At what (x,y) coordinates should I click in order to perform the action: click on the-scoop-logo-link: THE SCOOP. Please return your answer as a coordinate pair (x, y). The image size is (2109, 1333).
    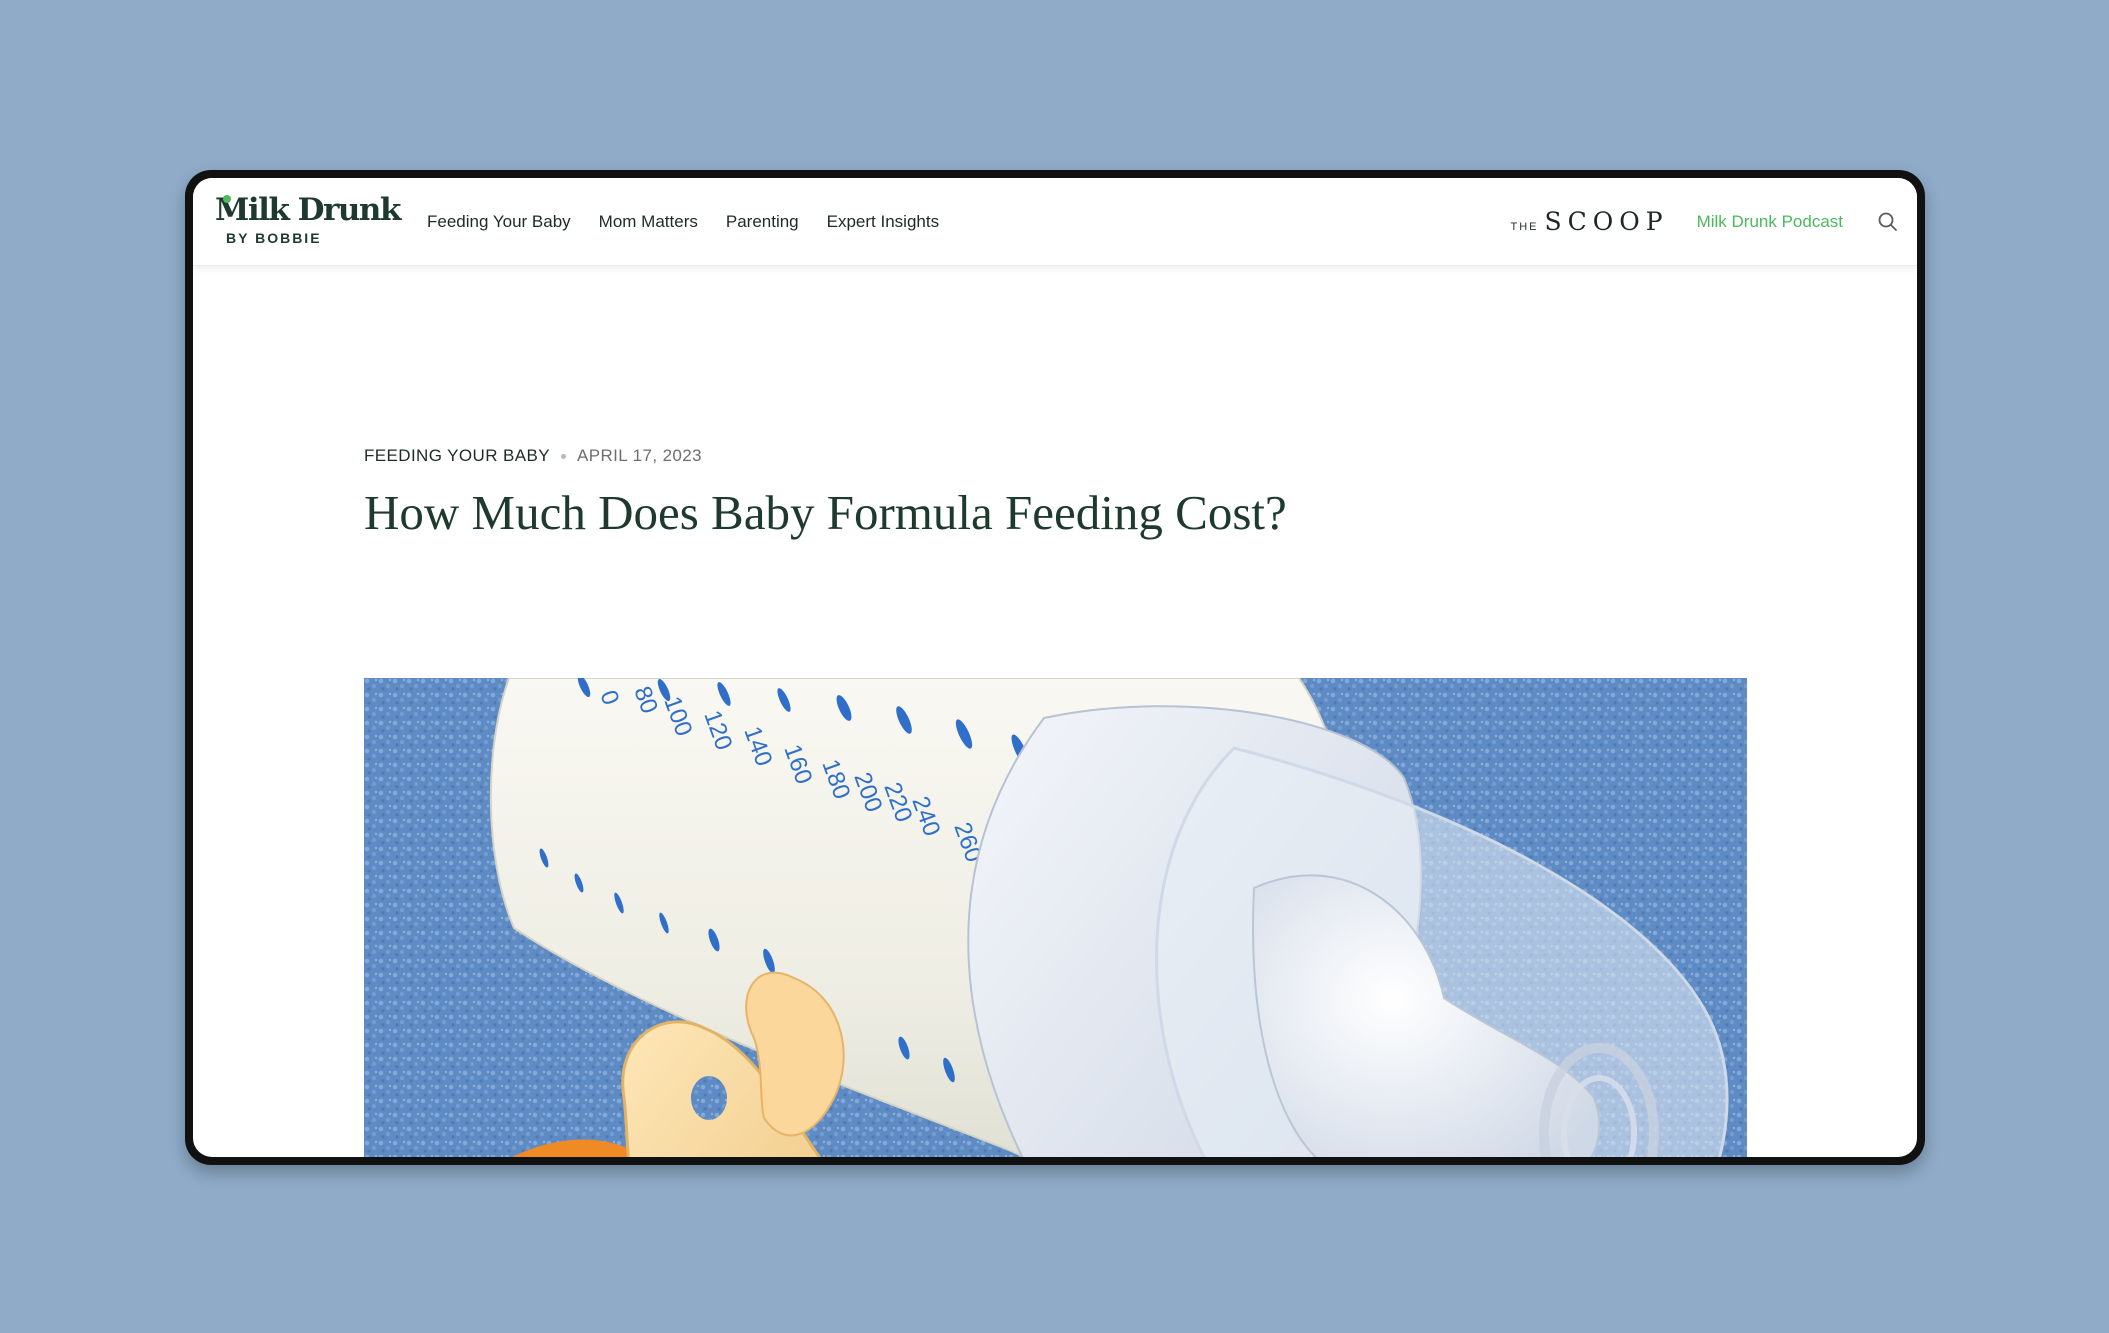
    Looking at the image, I should click on (1589, 221).